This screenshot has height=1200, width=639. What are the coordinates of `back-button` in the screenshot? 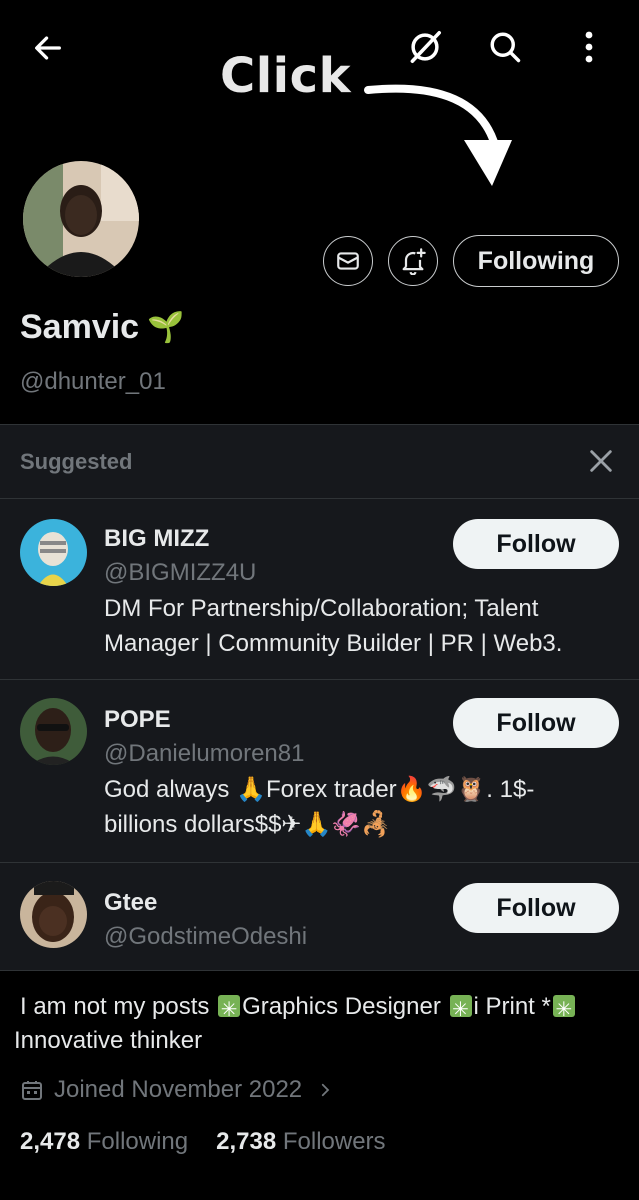 It's located at (48, 48).